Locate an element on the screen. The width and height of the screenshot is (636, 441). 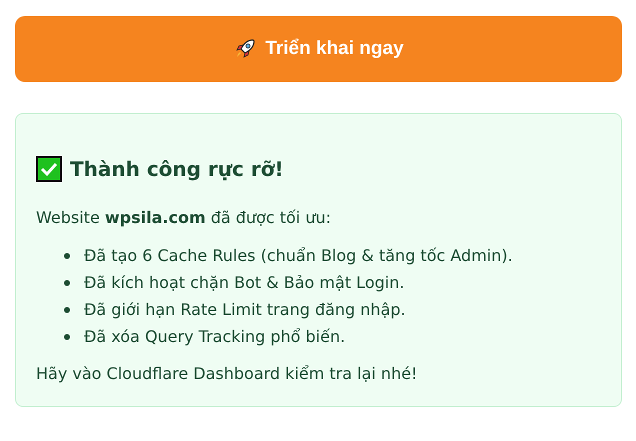
success-title: Thành công rực rỡ! is located at coordinates (177, 169).